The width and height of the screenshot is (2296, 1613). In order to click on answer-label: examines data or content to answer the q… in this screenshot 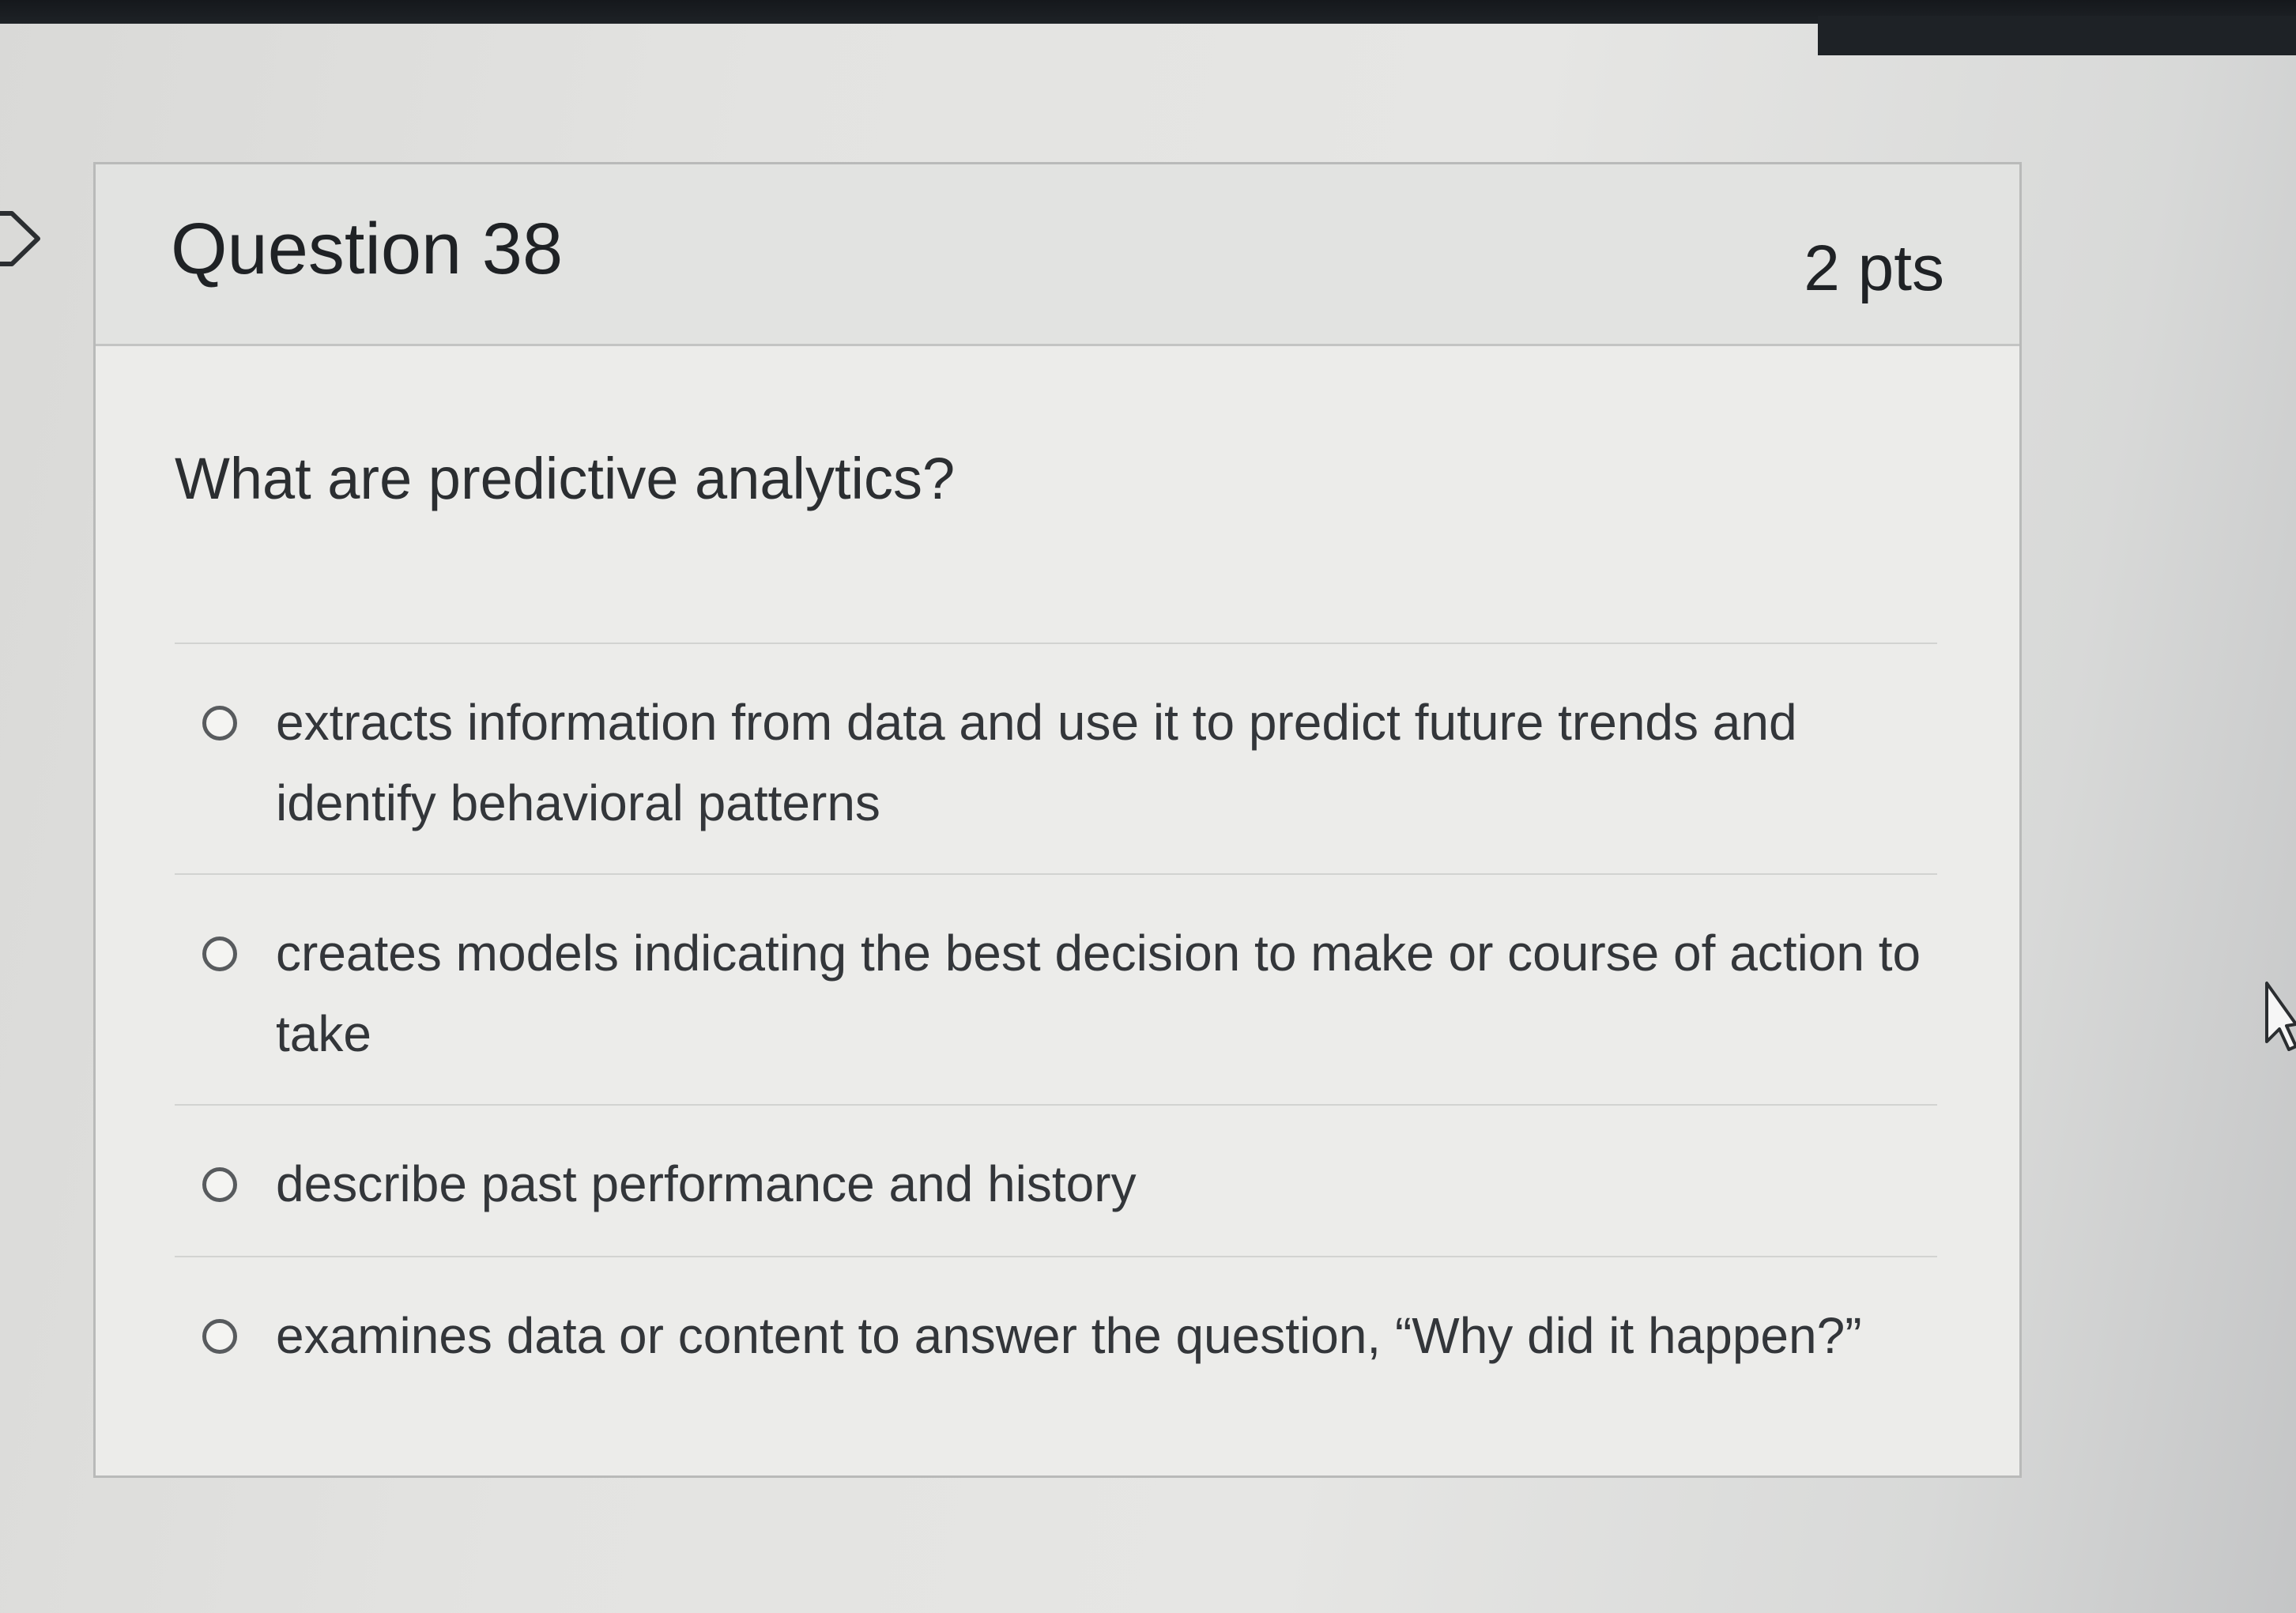, I will do `click(1069, 1335)`.